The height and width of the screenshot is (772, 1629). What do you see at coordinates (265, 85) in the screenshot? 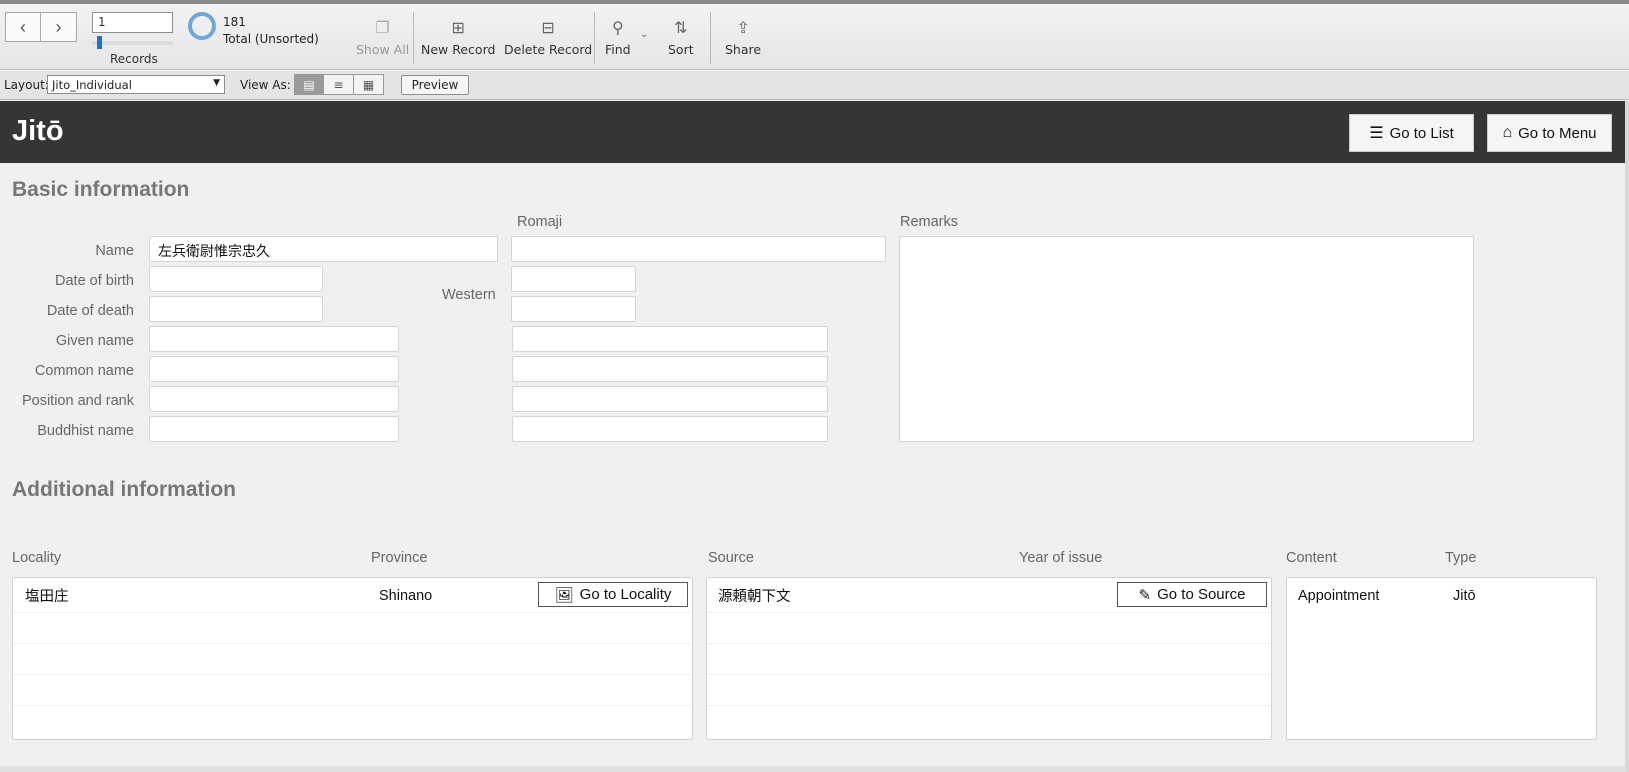
I see `view-as-label: View As:` at bounding box center [265, 85].